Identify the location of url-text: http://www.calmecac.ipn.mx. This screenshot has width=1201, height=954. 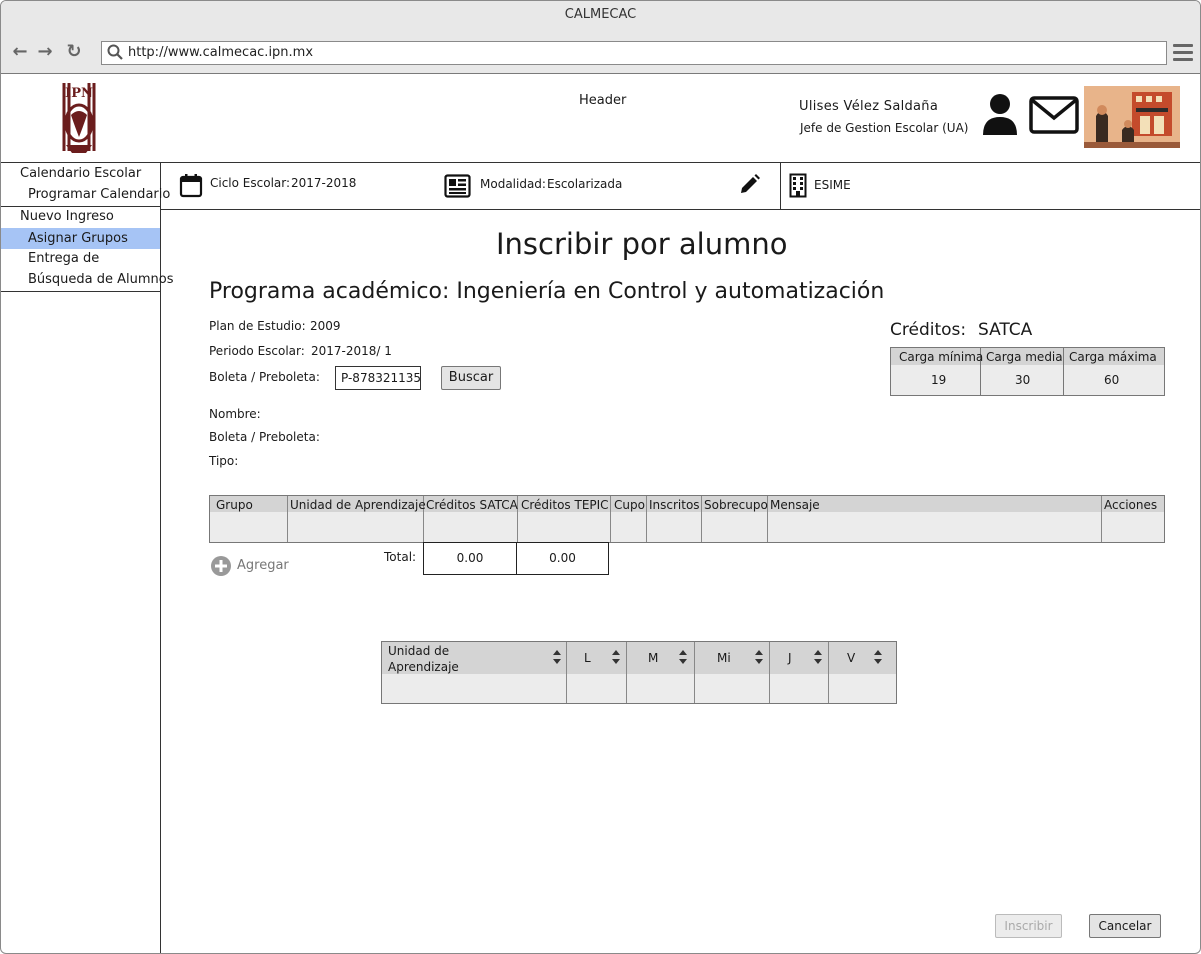
(221, 52).